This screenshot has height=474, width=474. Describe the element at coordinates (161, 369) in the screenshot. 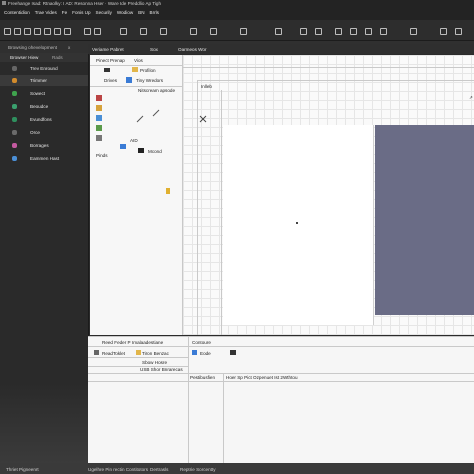

I see `row-label: USB Shor Bnrarecas` at that location.